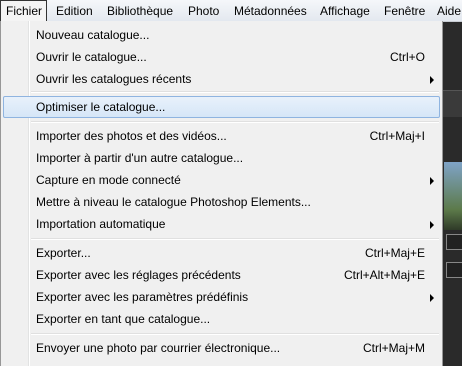  Describe the element at coordinates (142, 297) in the screenshot. I see `menu-item-label: Exporter avec les paramètres prédéfinis` at that location.